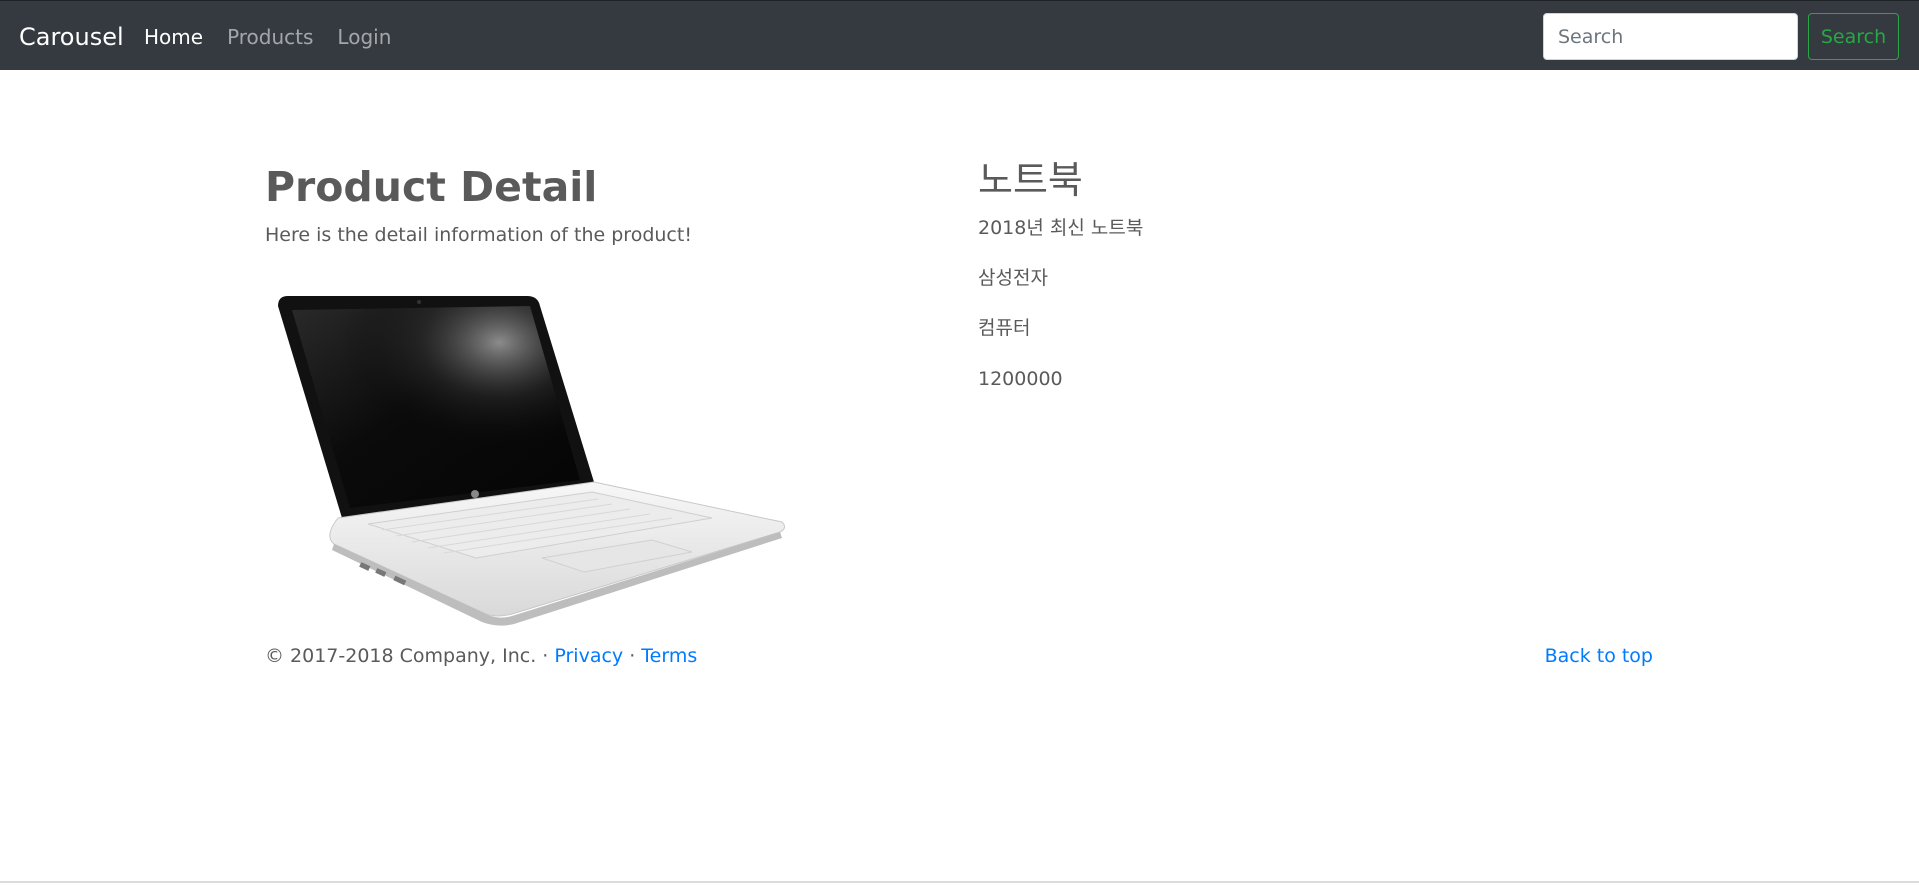 Image resolution: width=1919 pixels, height=885 pixels. What do you see at coordinates (270, 37) in the screenshot?
I see `nav-link-products: Products` at bounding box center [270, 37].